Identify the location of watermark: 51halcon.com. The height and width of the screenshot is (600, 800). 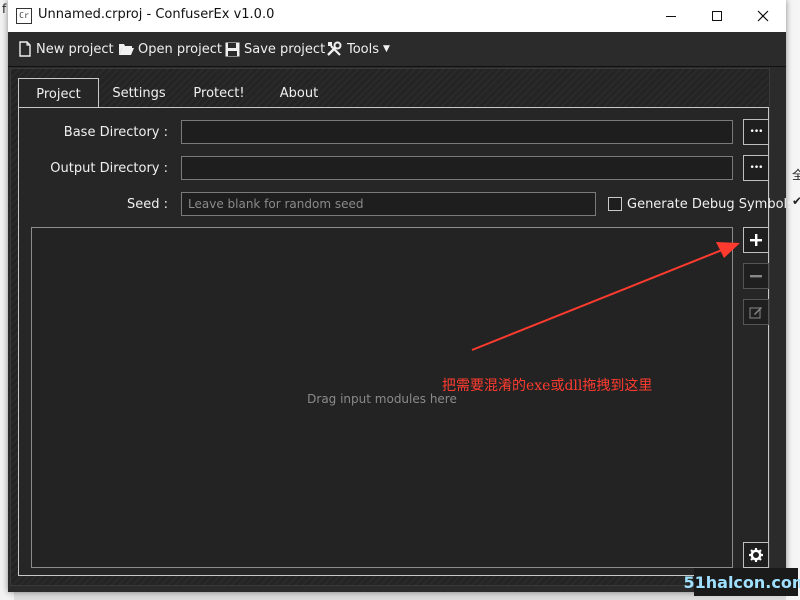
(741, 582).